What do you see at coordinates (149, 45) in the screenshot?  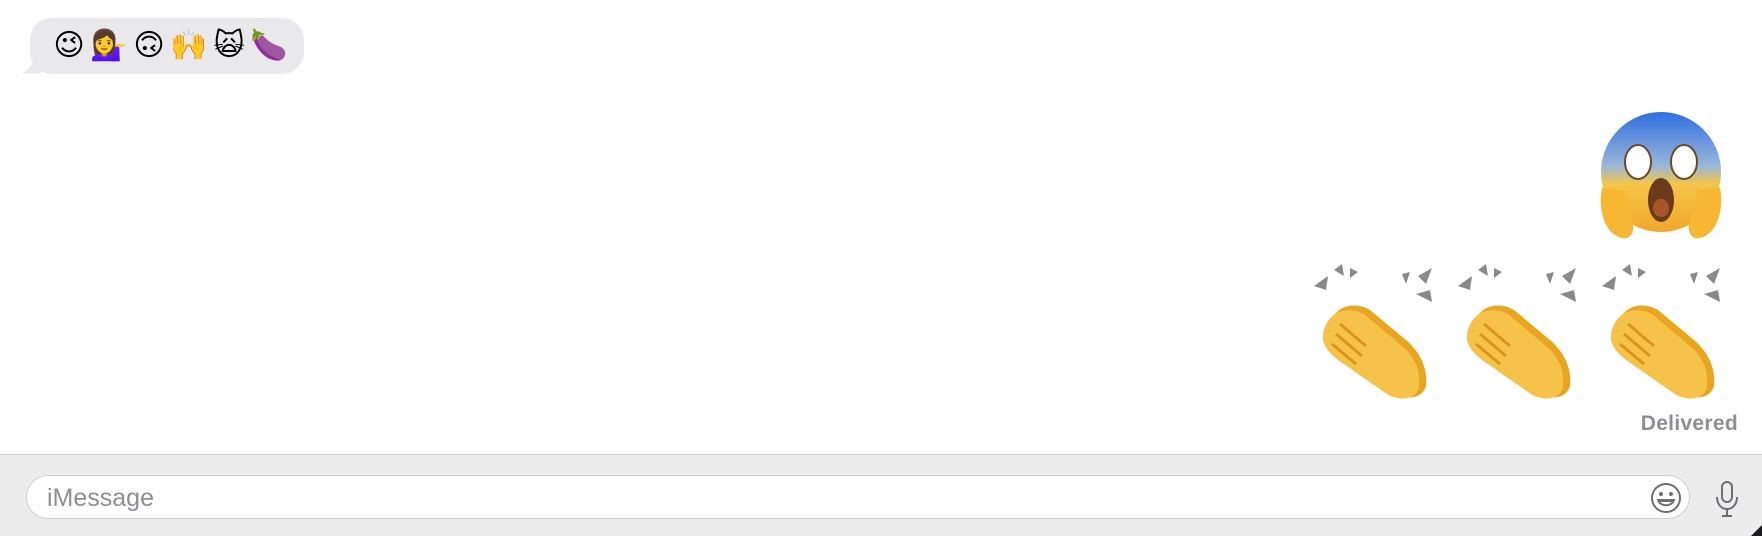 I see `upside-down-face-emoji: 🙃` at bounding box center [149, 45].